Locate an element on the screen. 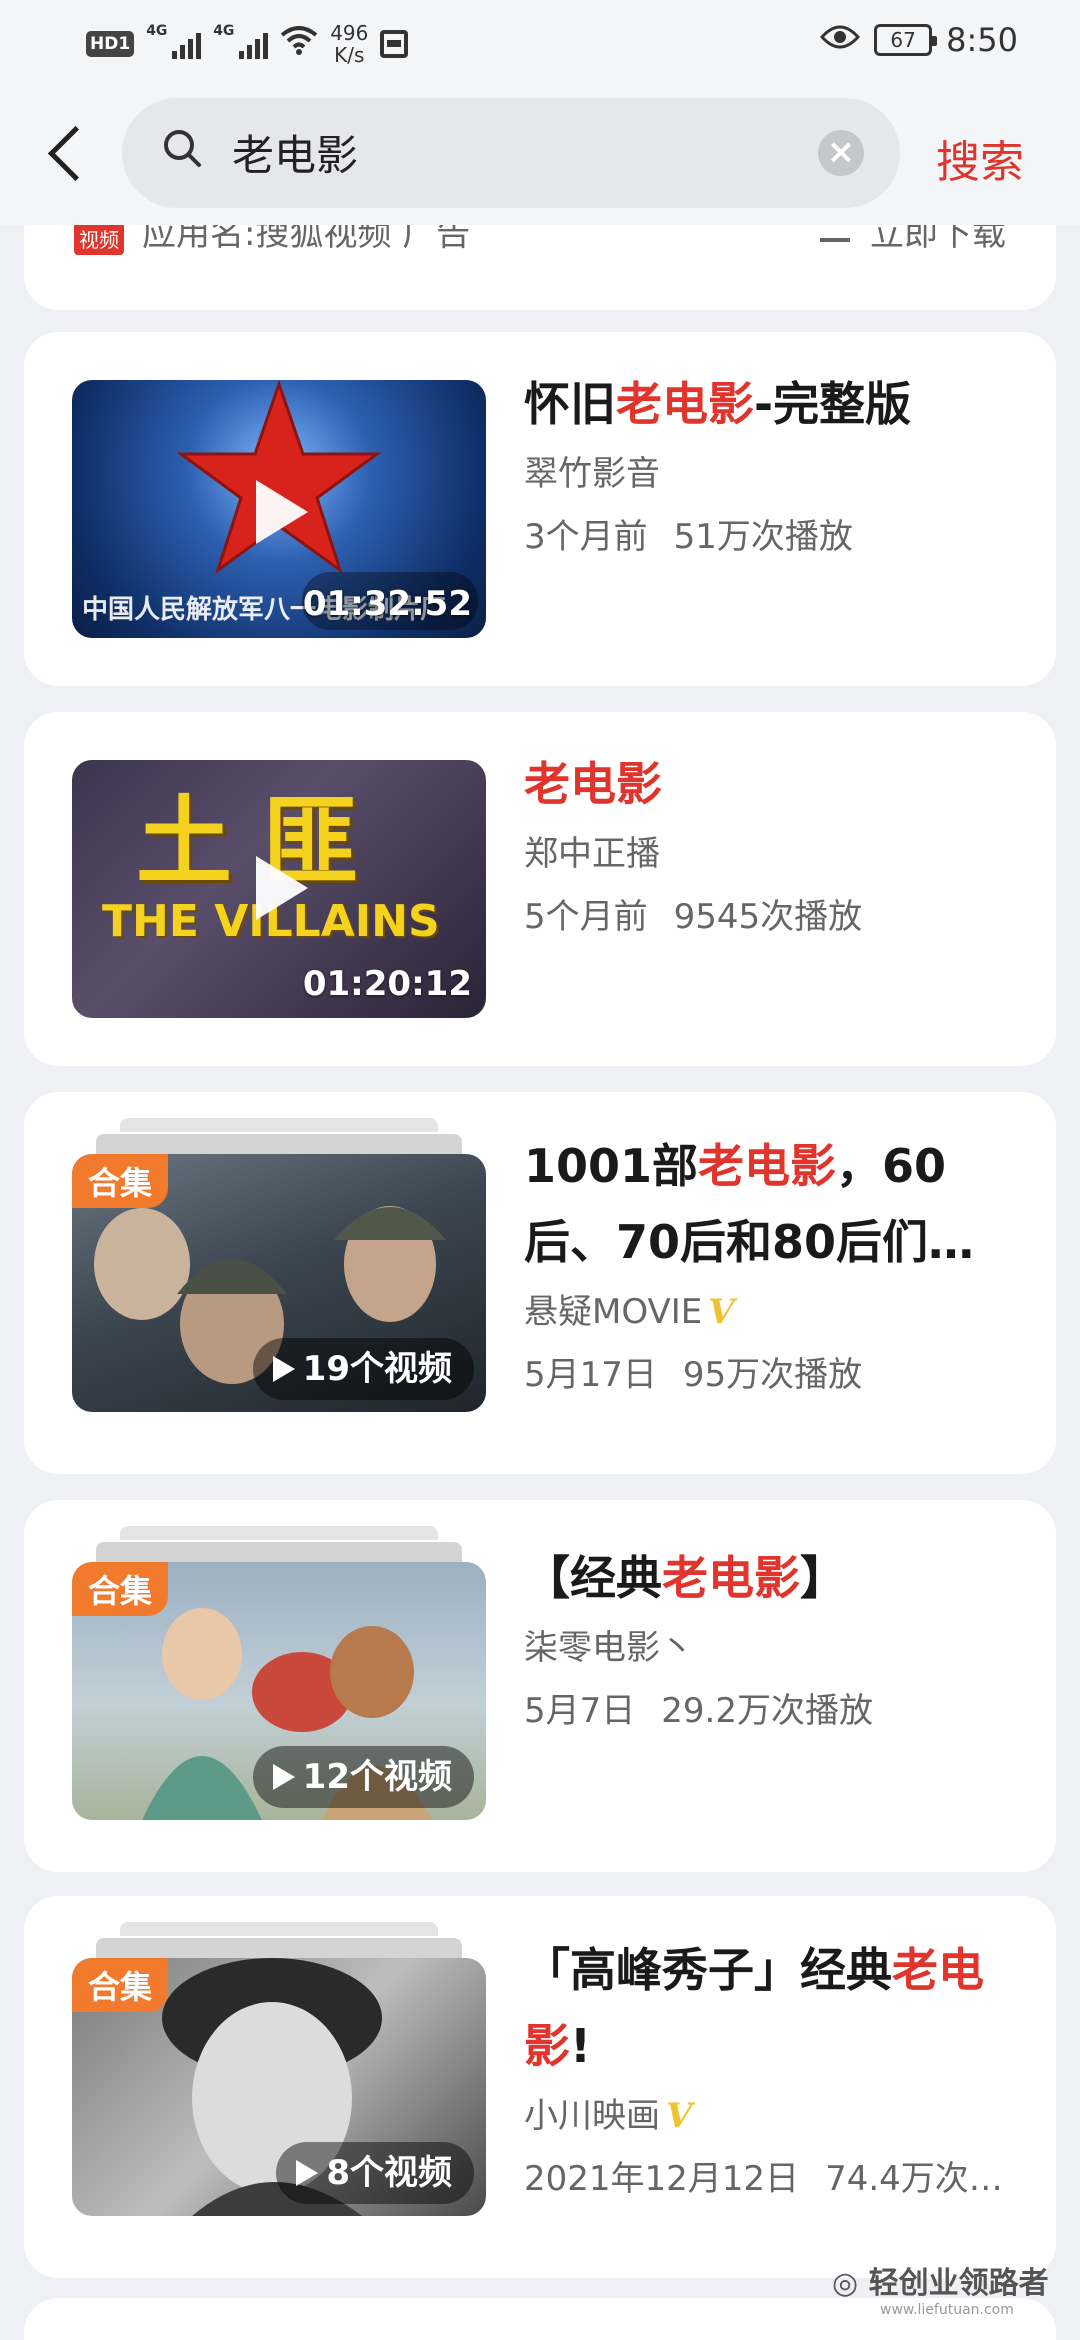 The image size is (1080, 2340). ad-card: 视频 应用名:搜狐视频 广告 立即下载 is located at coordinates (540, 260).